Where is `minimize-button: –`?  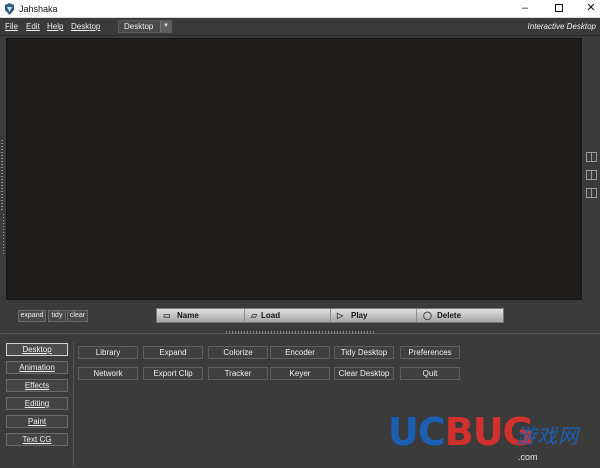
minimize-button: – is located at coordinates (525, 9).